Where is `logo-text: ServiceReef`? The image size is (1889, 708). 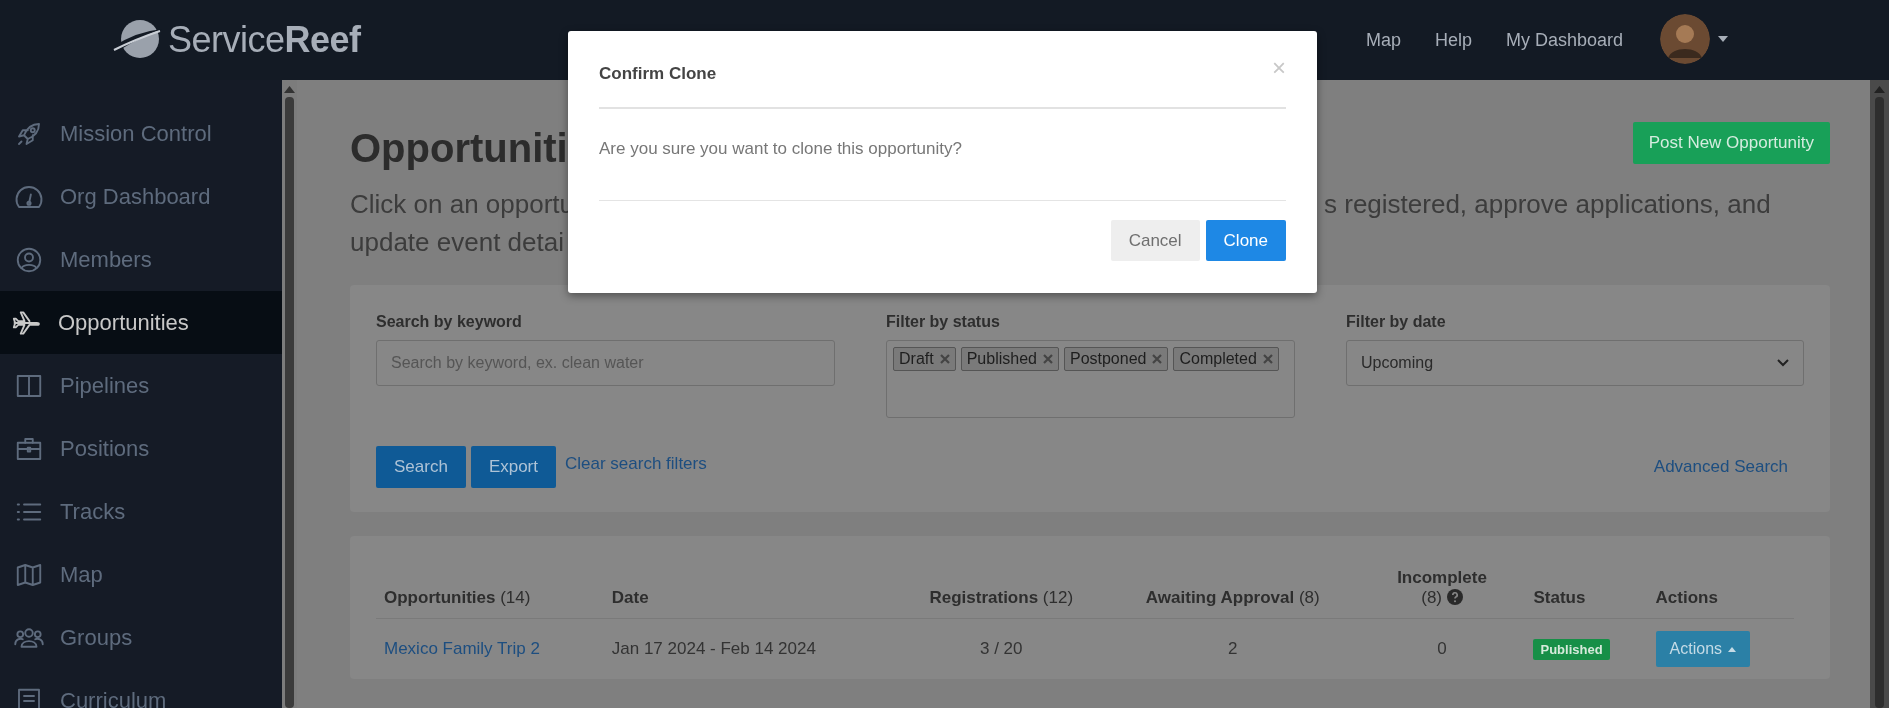
logo-text: ServiceReef is located at coordinates (264, 40).